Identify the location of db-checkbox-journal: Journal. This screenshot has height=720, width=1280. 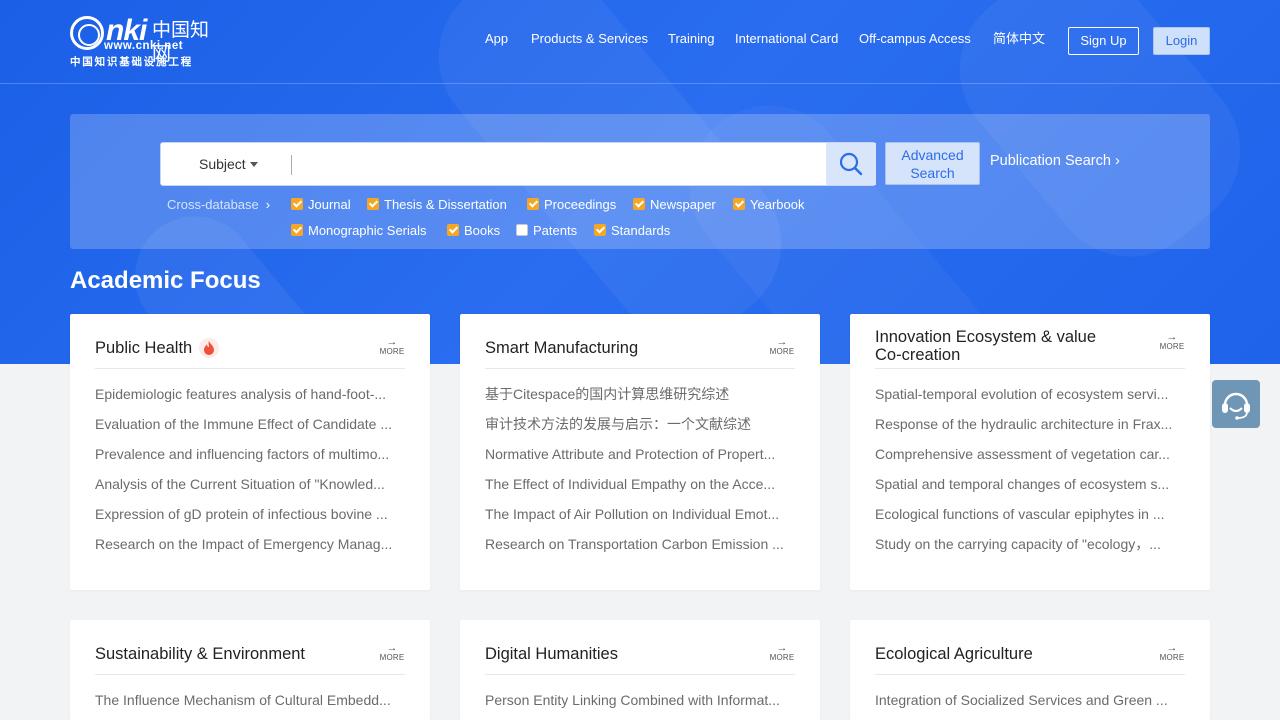
(321, 204).